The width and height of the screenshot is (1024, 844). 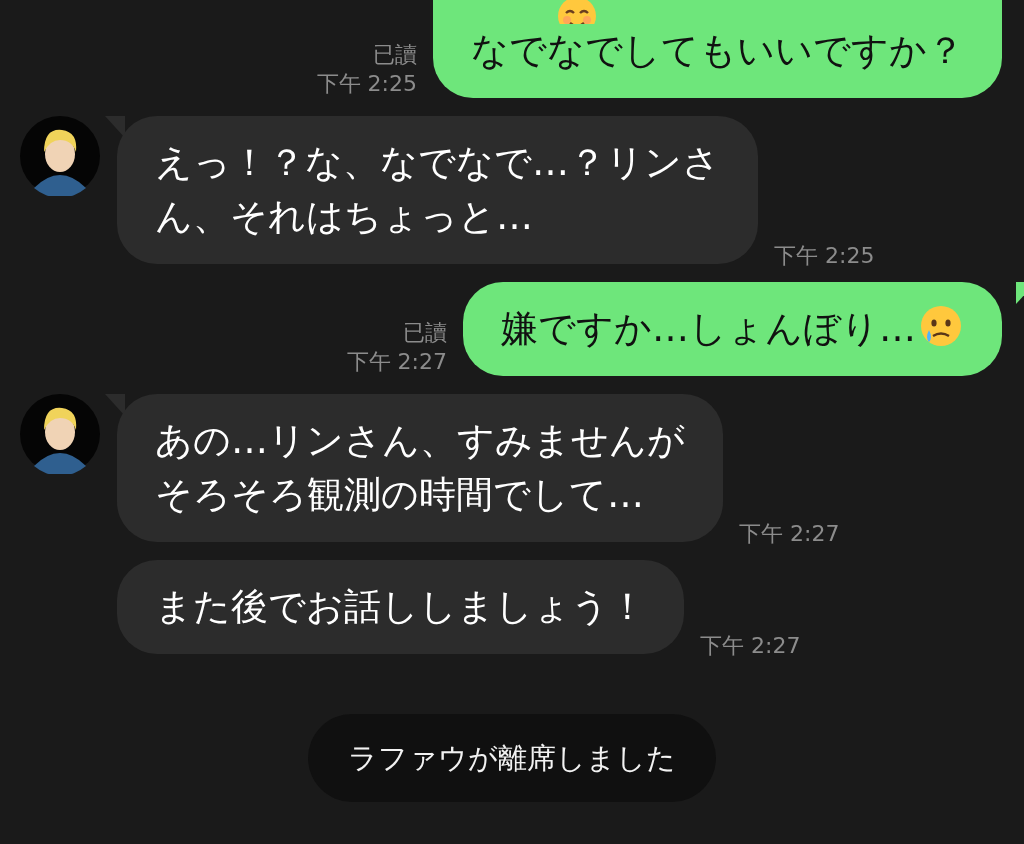 I want to click on message-bubble: また後でお話ししましょう！, so click(x=400, y=607).